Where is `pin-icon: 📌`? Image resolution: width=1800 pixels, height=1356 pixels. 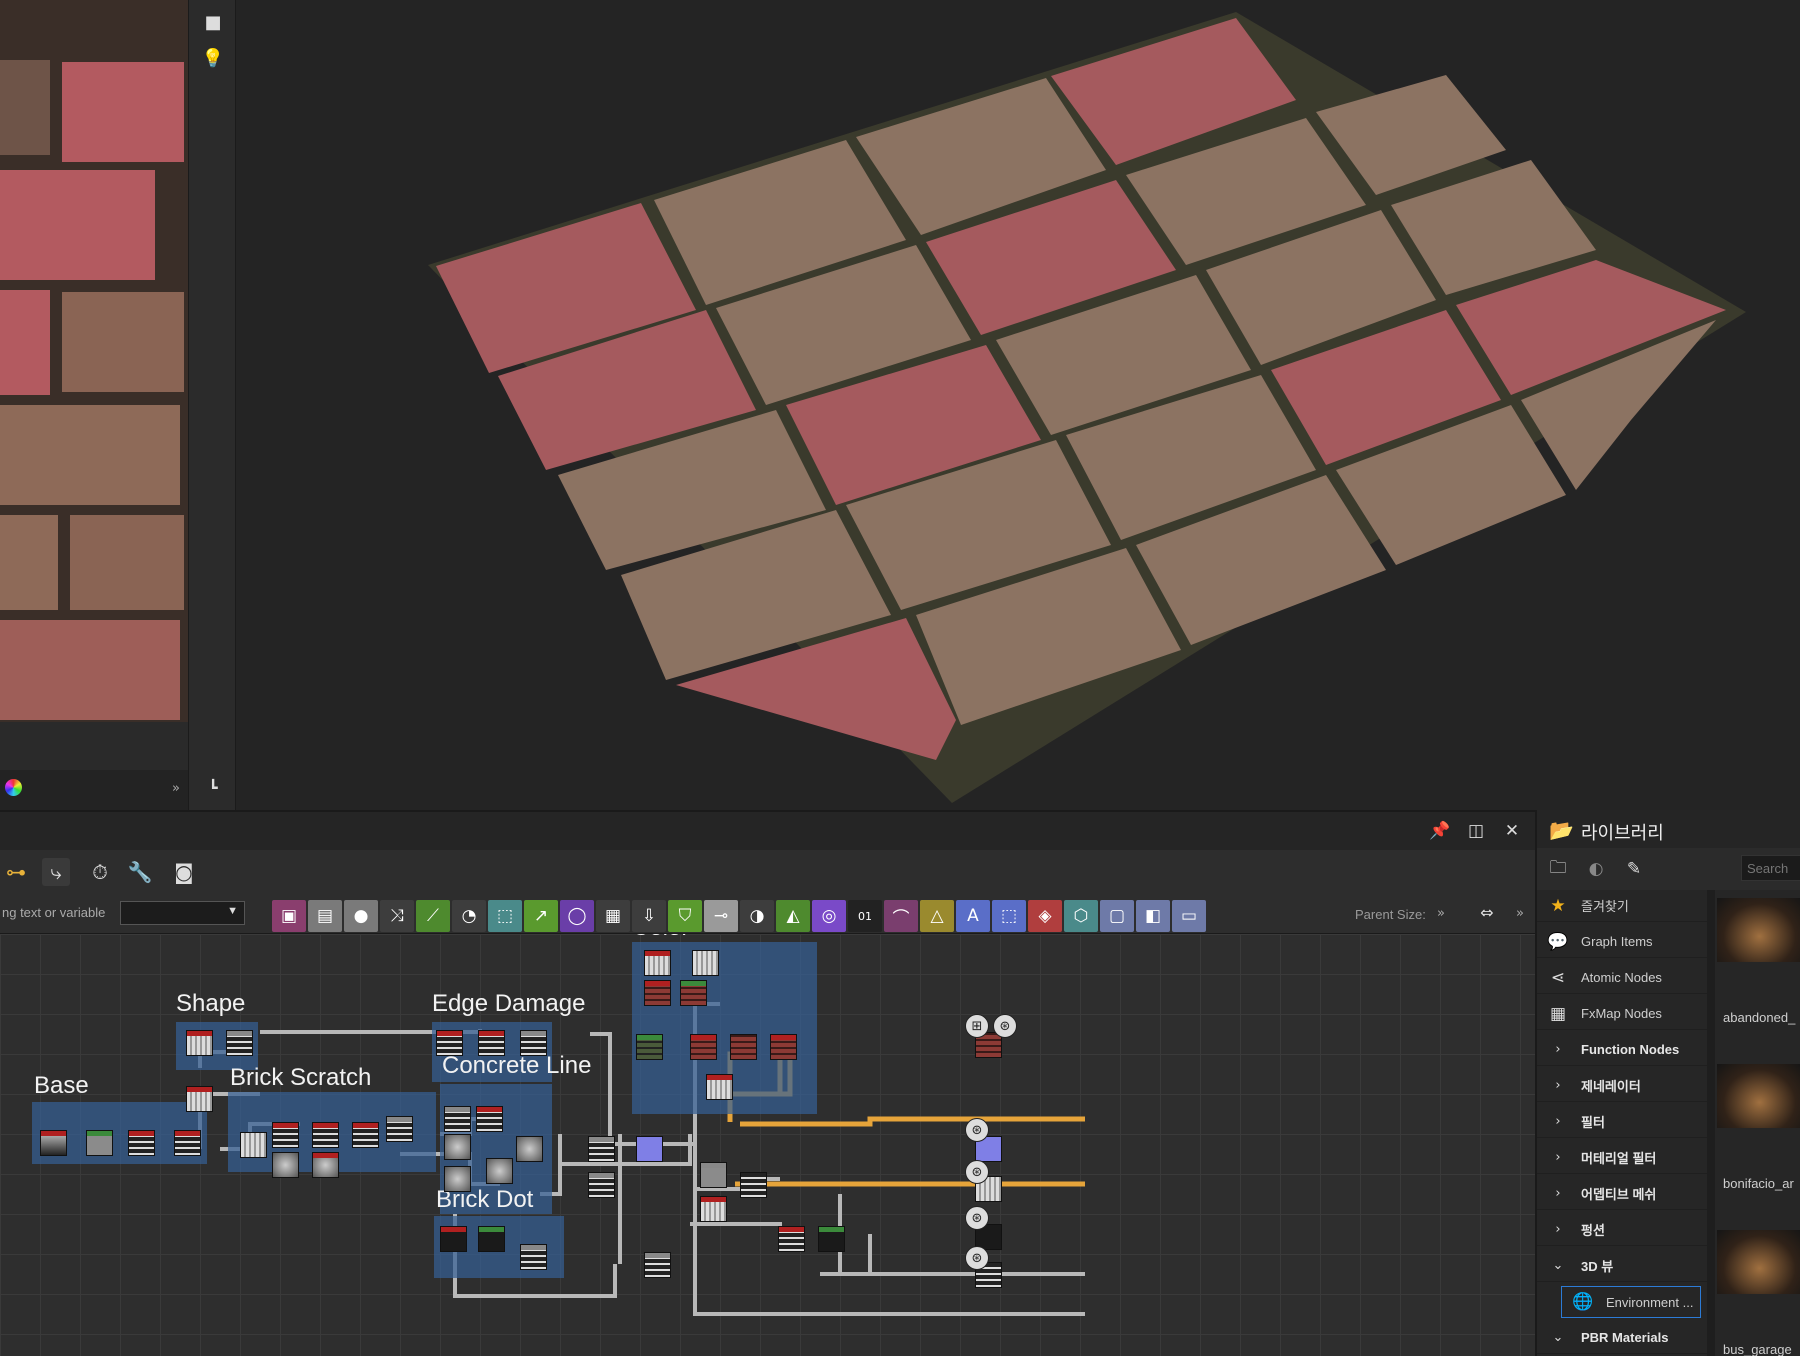 pin-icon: 📌 is located at coordinates (1440, 831).